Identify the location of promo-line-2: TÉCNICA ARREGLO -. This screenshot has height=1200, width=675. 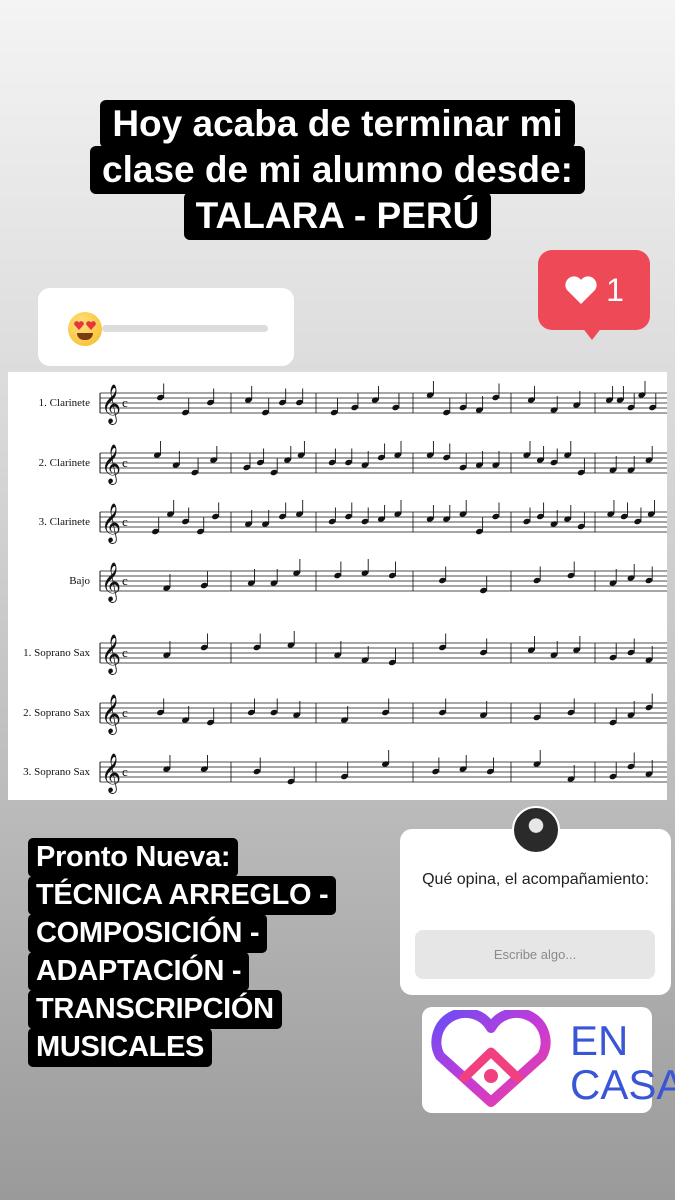
(182, 895).